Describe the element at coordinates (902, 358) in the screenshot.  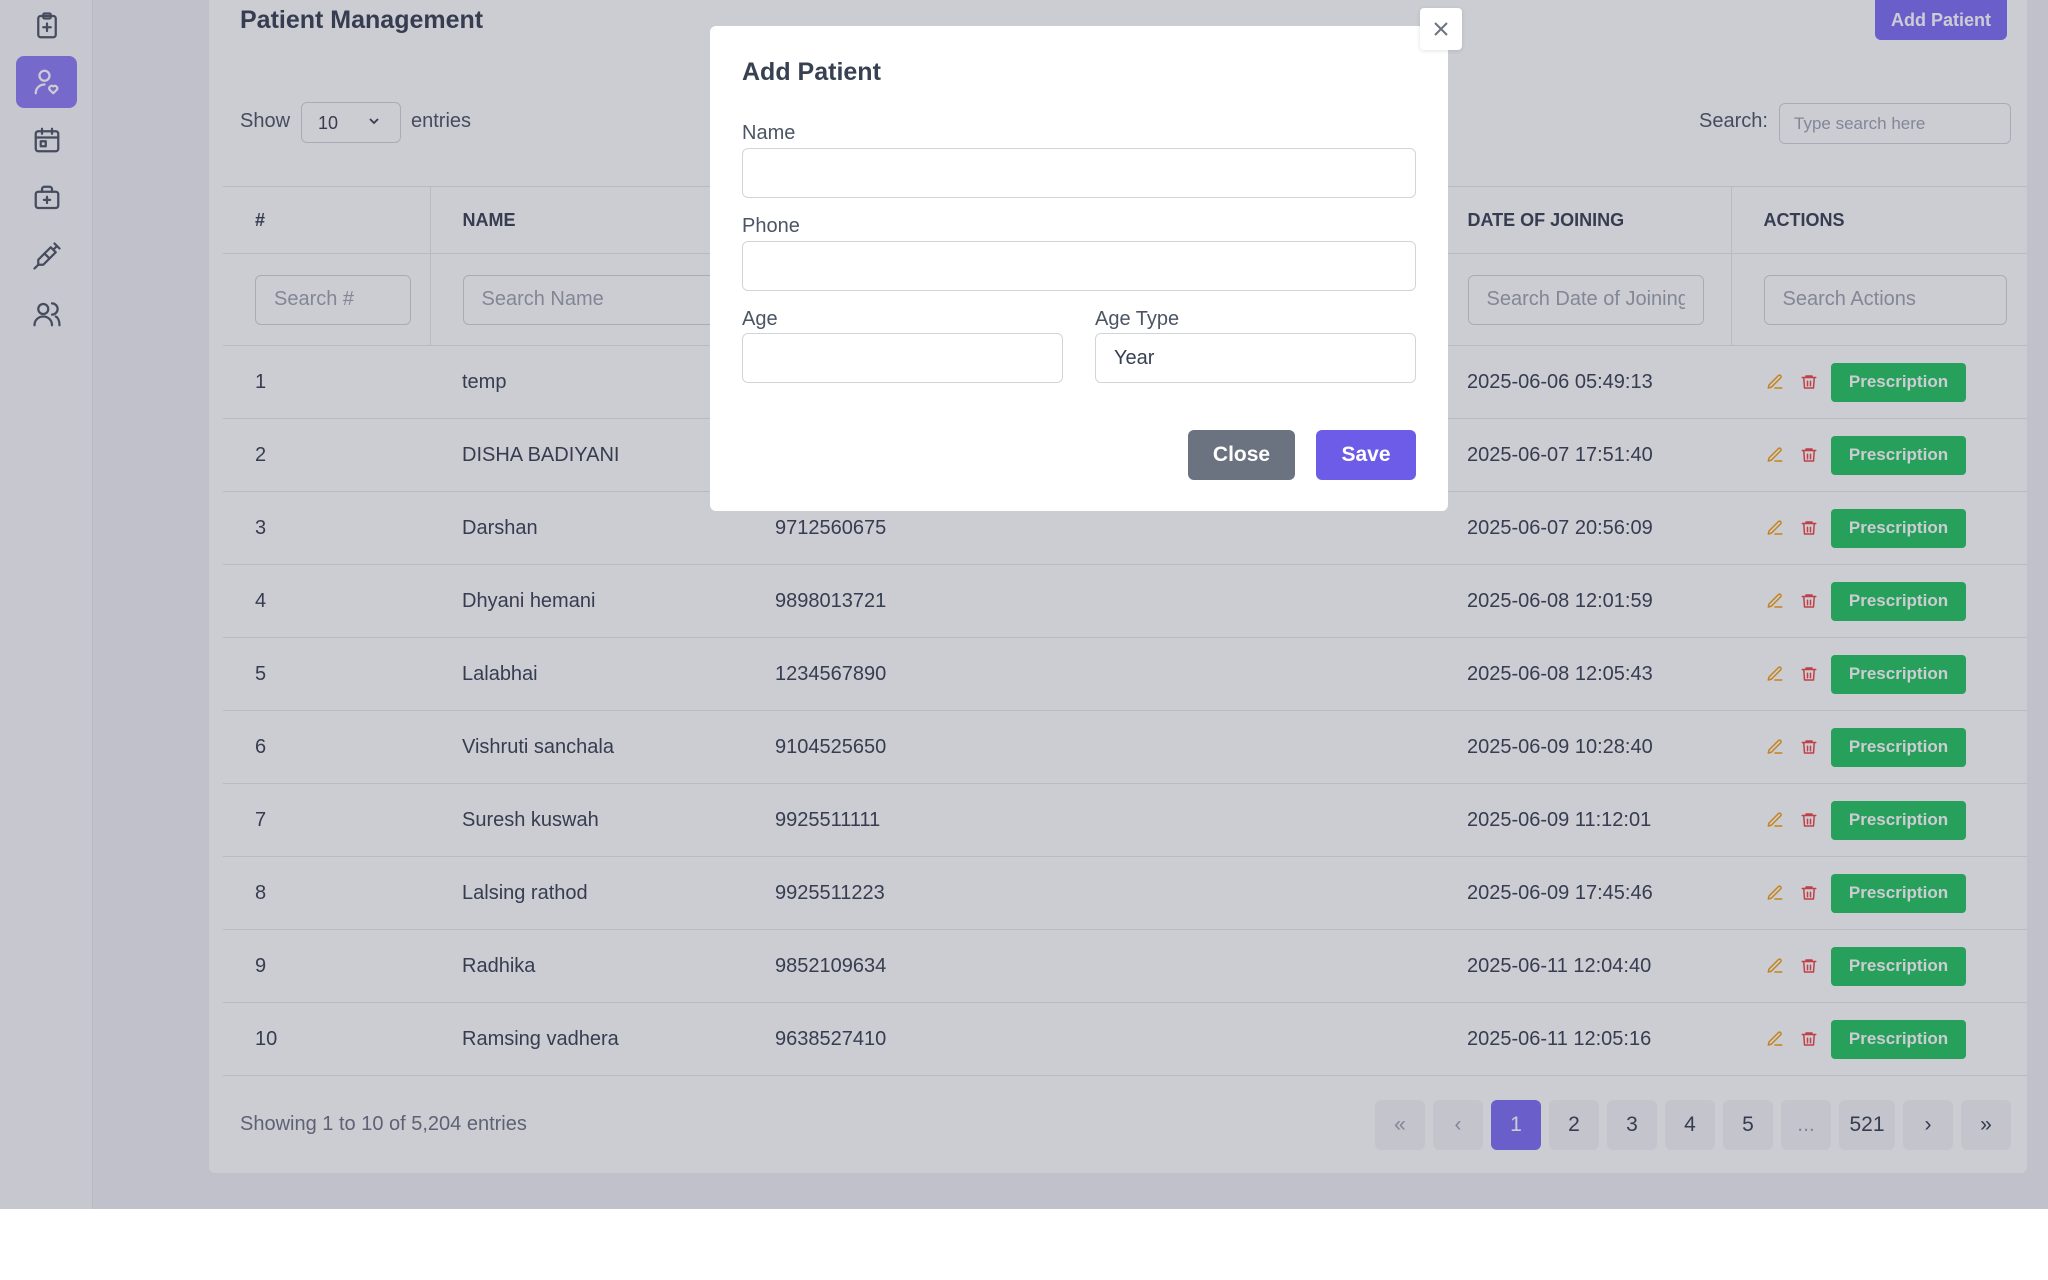
I see `age-field` at that location.